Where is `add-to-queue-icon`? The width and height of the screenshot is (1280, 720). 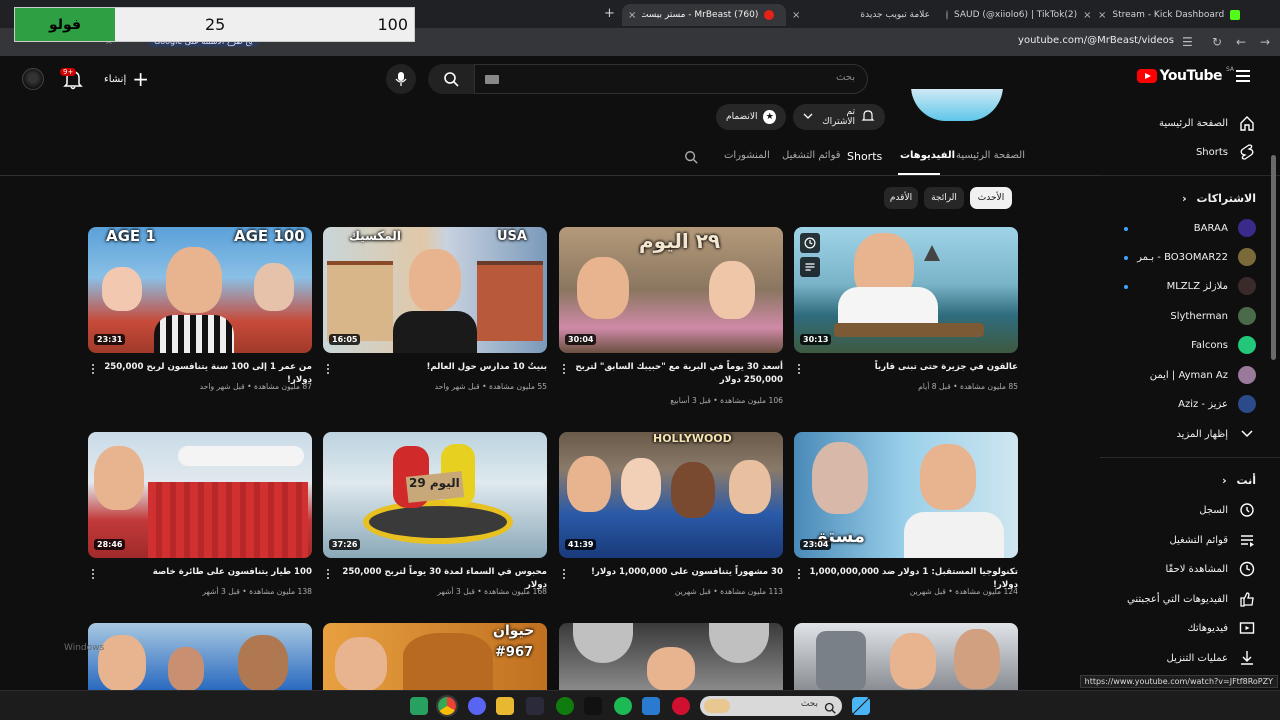 add-to-queue-icon is located at coordinates (810, 267).